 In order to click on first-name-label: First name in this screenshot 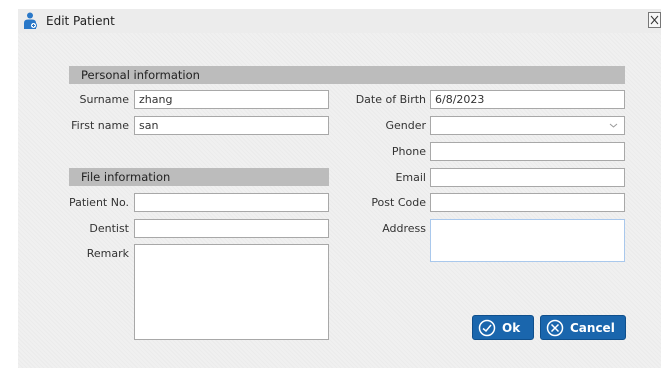, I will do `click(100, 125)`.